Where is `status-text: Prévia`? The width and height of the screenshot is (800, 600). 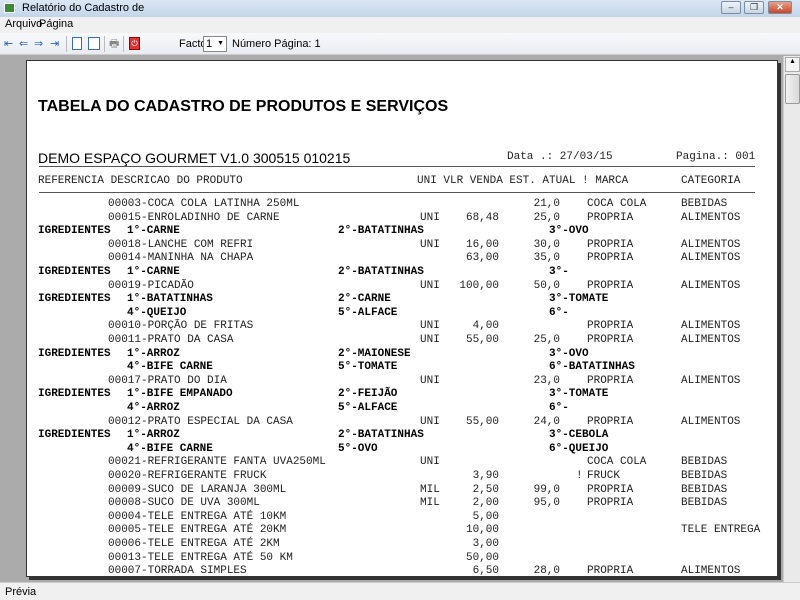
status-text: Prévia is located at coordinates (21, 592).